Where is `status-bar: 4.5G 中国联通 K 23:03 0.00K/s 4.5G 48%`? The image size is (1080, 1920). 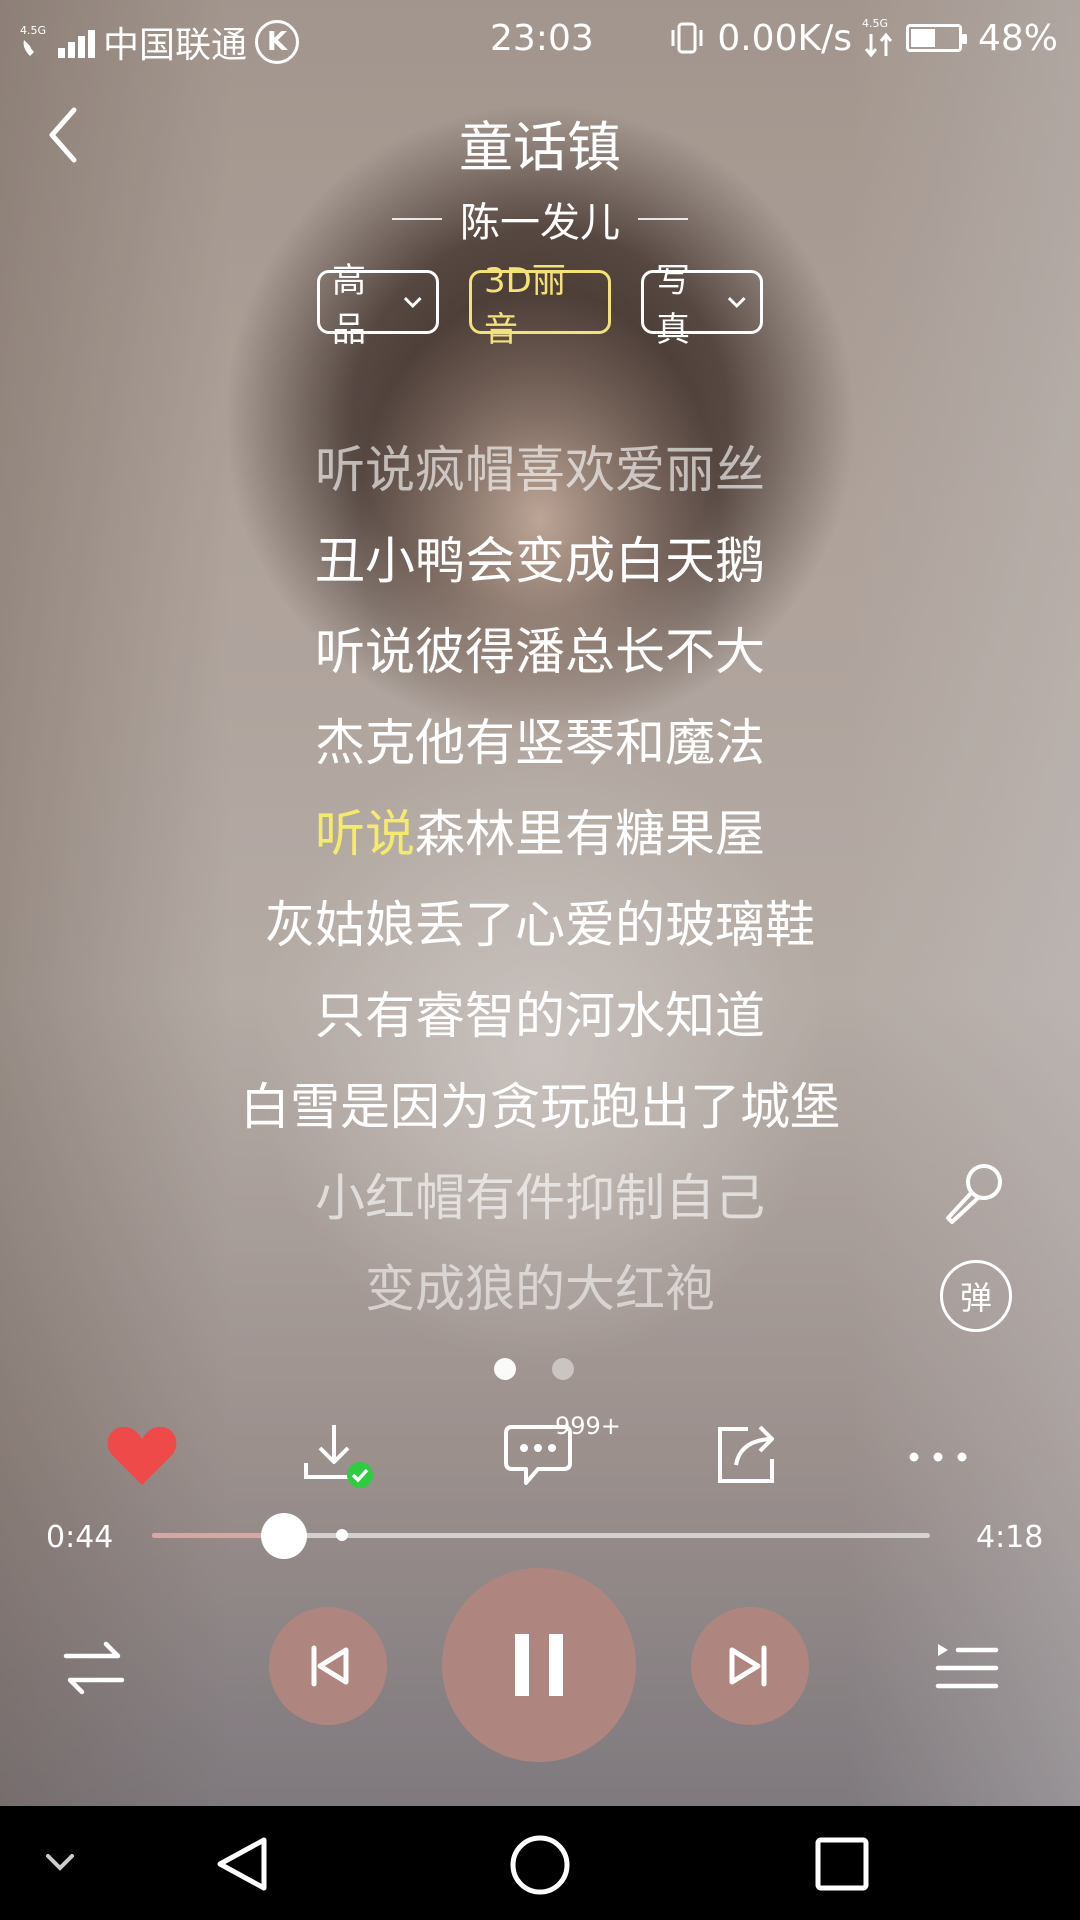
status-bar: 4.5G 中国联通 K 23:03 0.00K/s 4.5G 48% is located at coordinates (540, 40).